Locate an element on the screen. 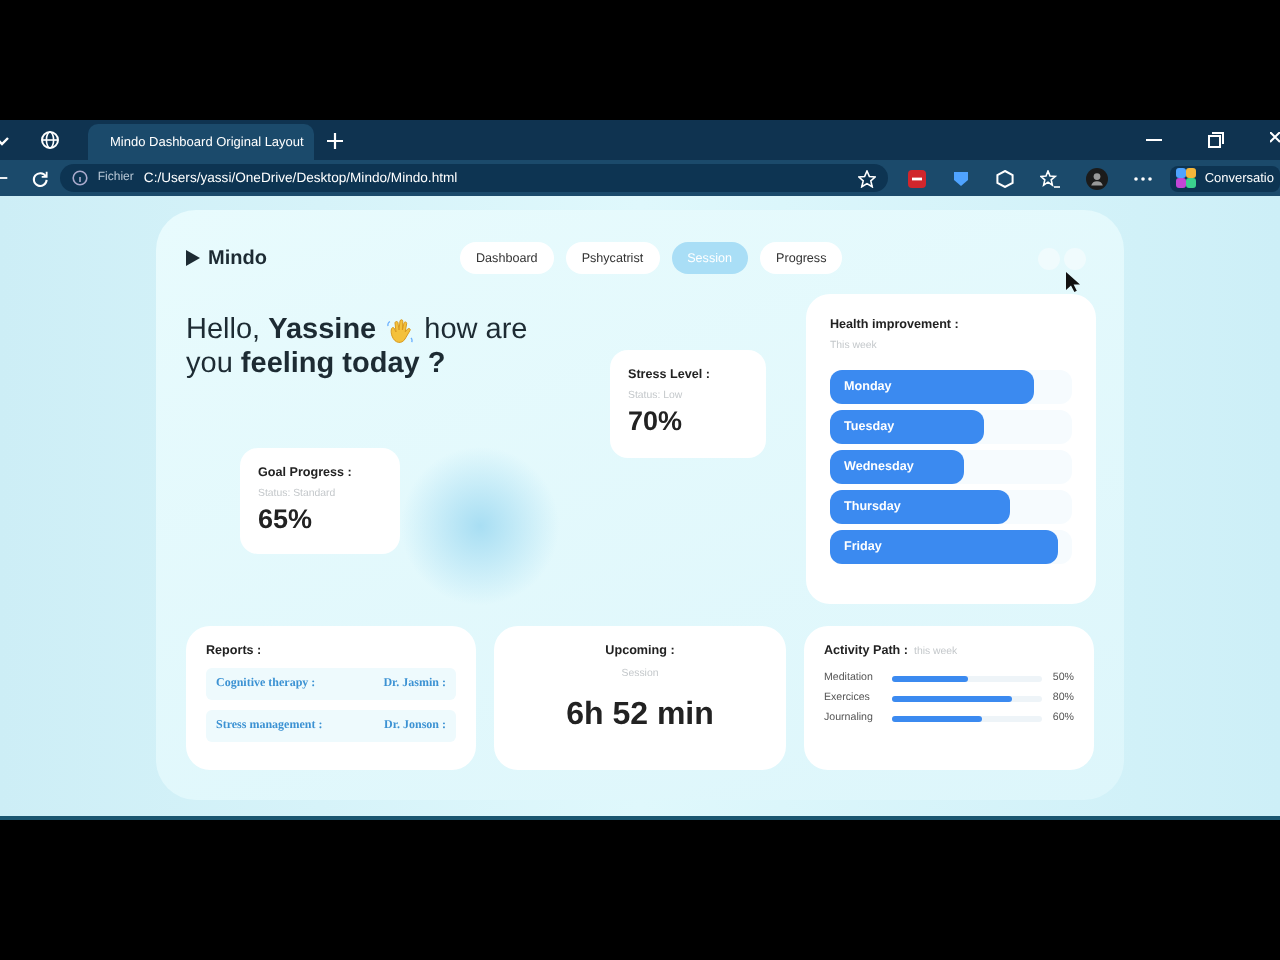 Image resolution: width=1280 pixels, height=960 pixels. more-icon is located at coordinates (1143, 178).